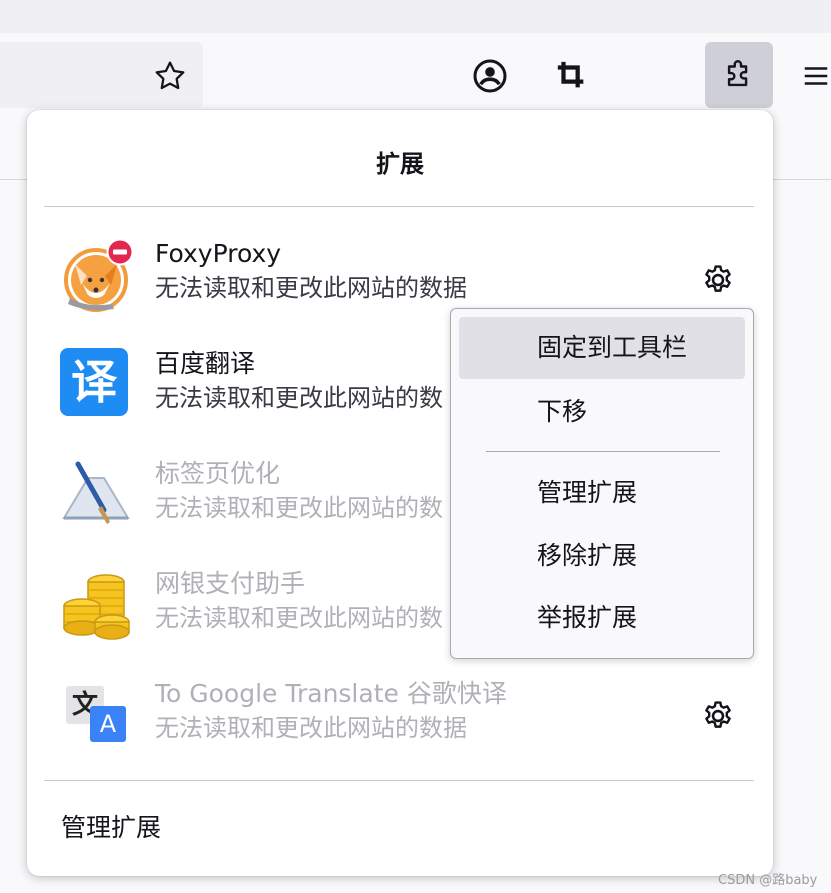 The image size is (831, 893). I want to click on panel-title: 扩展, so click(400, 164).